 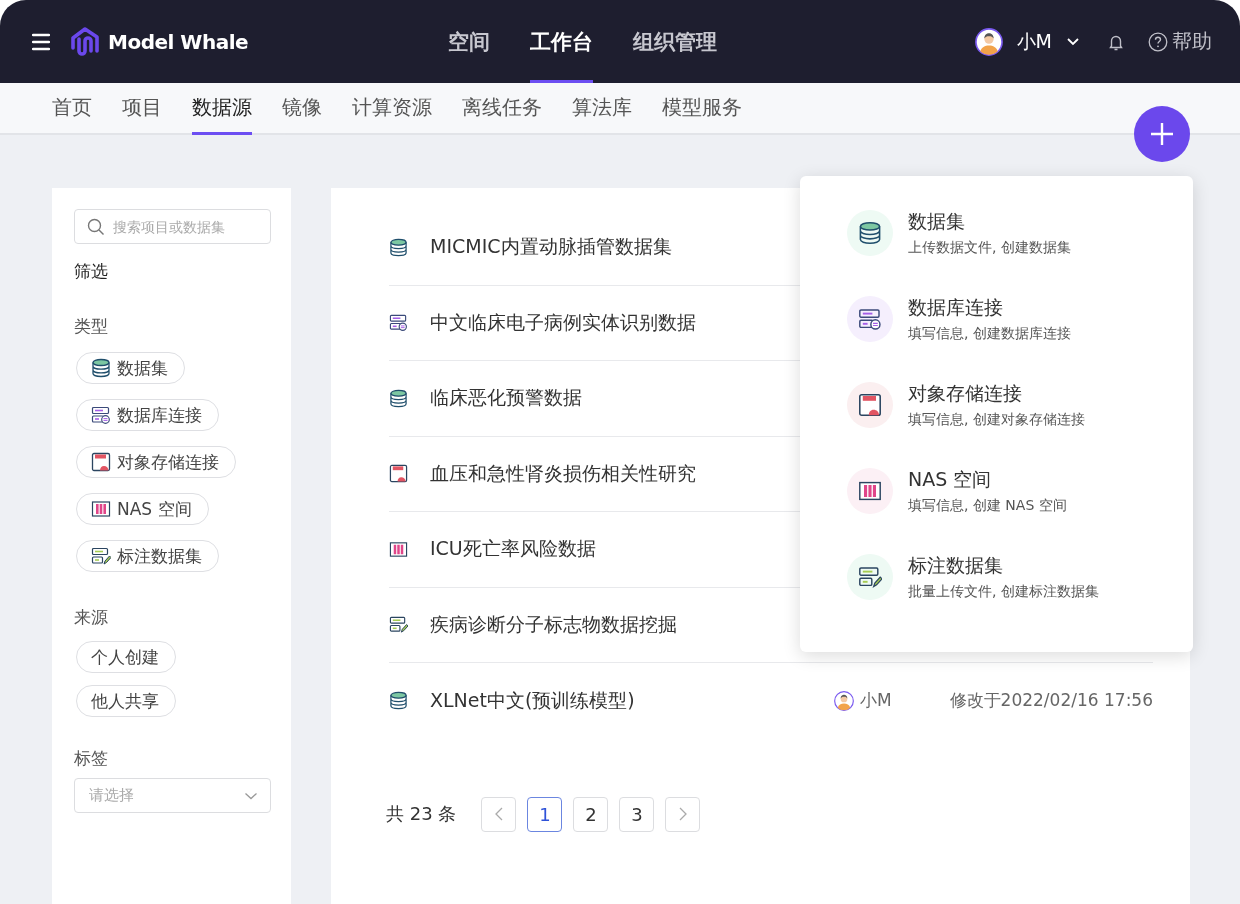 I want to click on total-count: 共 23 条, so click(x=421, y=814).